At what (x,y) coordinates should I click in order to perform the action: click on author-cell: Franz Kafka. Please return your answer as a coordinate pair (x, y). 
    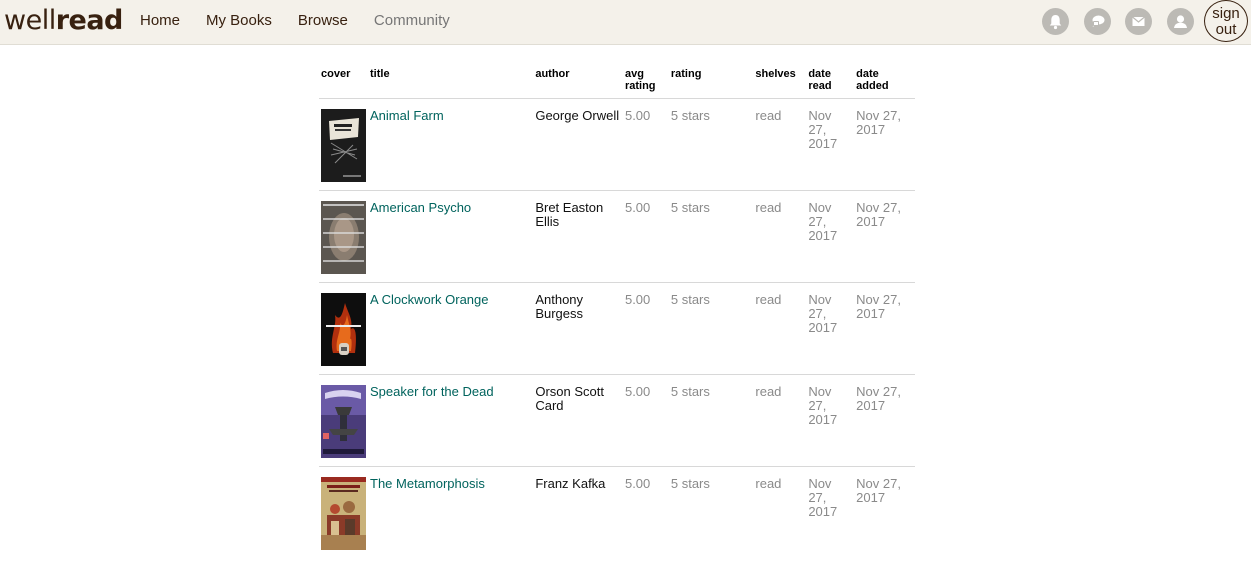
    Looking at the image, I should click on (570, 483).